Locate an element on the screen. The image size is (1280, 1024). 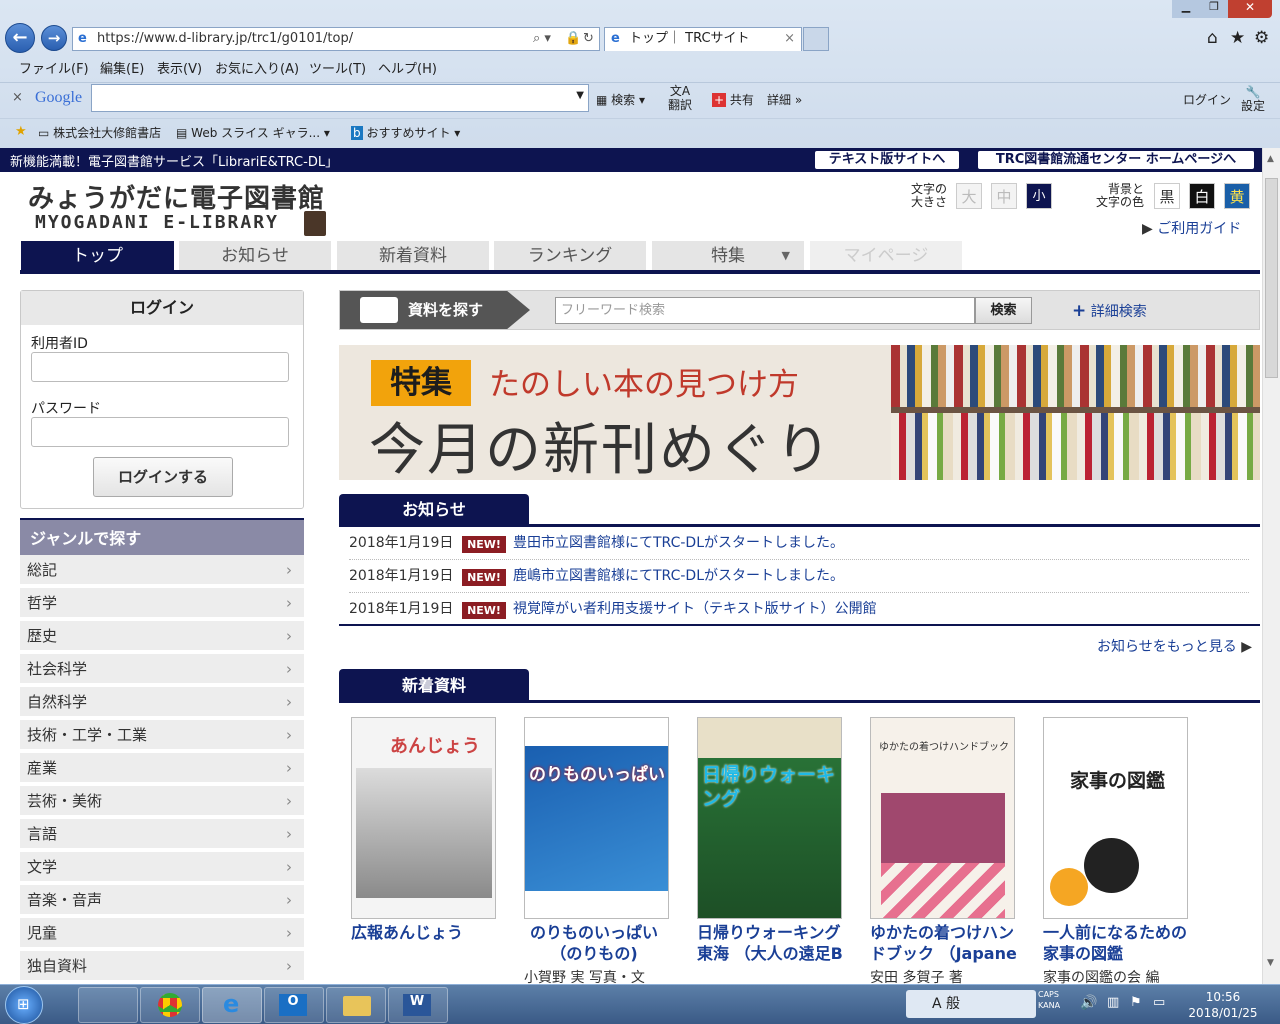
new-tab-button is located at coordinates (816, 39).